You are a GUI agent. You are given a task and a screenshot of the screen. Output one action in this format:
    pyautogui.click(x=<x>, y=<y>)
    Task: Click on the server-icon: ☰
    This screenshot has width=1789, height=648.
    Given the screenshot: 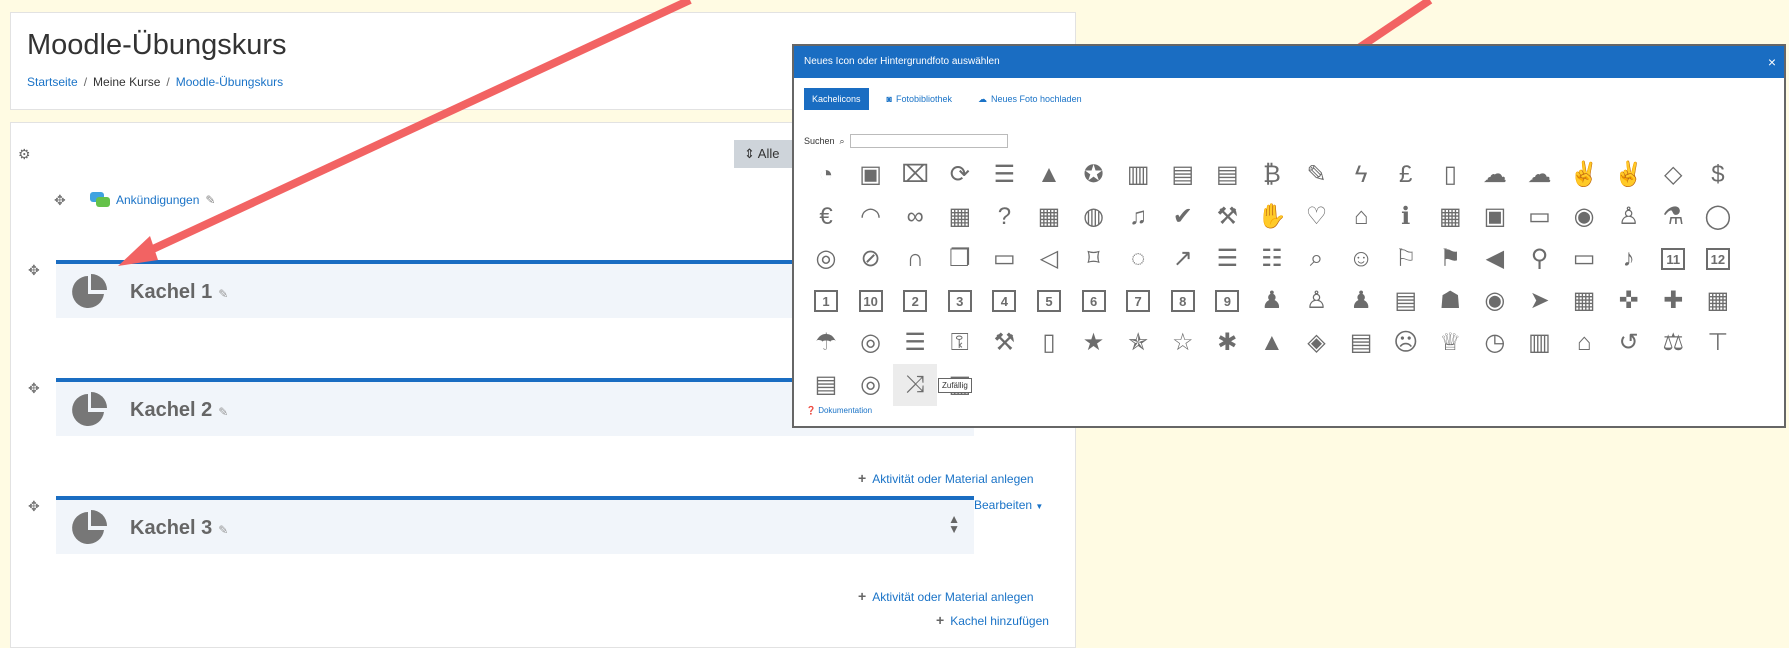 What is the action you would take?
    pyautogui.click(x=1004, y=175)
    